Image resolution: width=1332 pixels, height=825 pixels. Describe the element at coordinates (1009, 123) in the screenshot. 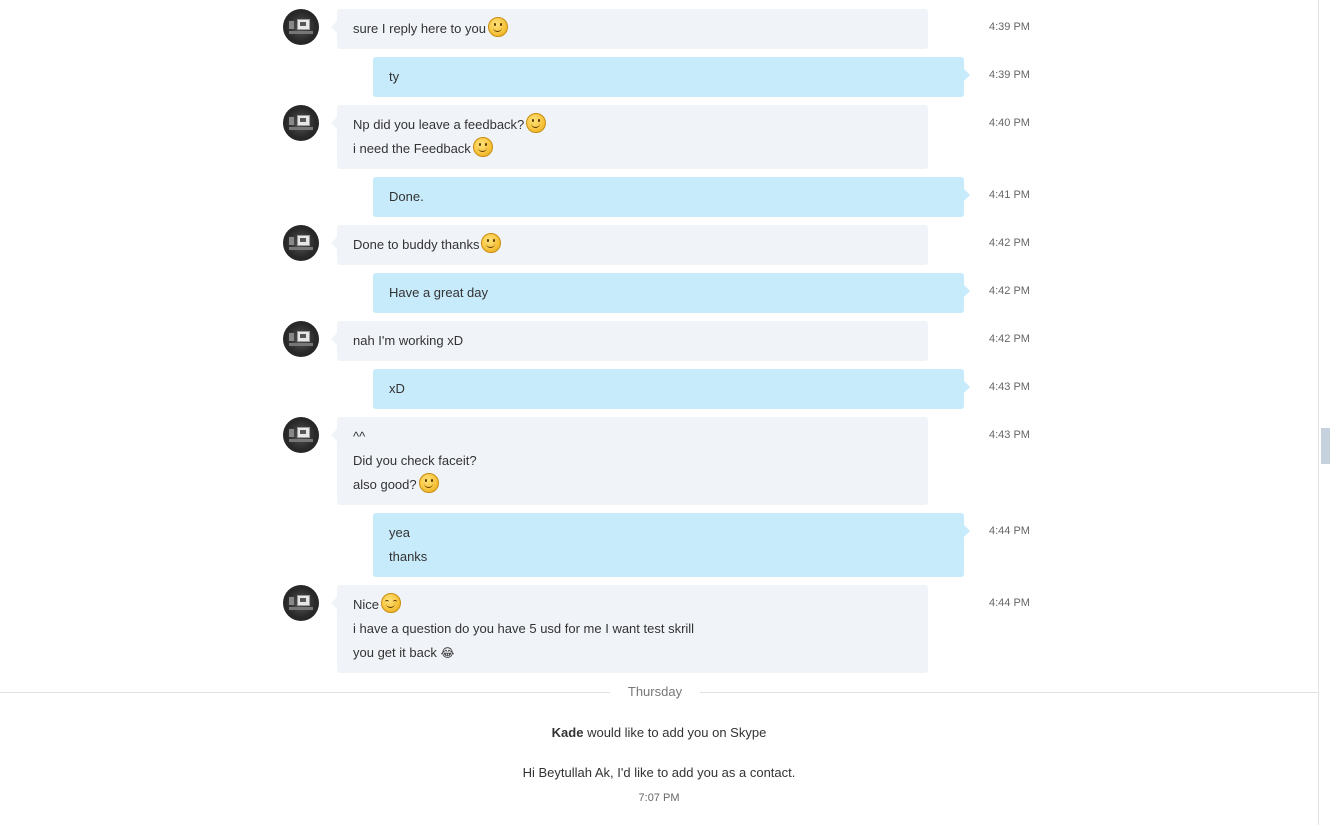

I see `message-timestamp: 4:40 PM` at that location.